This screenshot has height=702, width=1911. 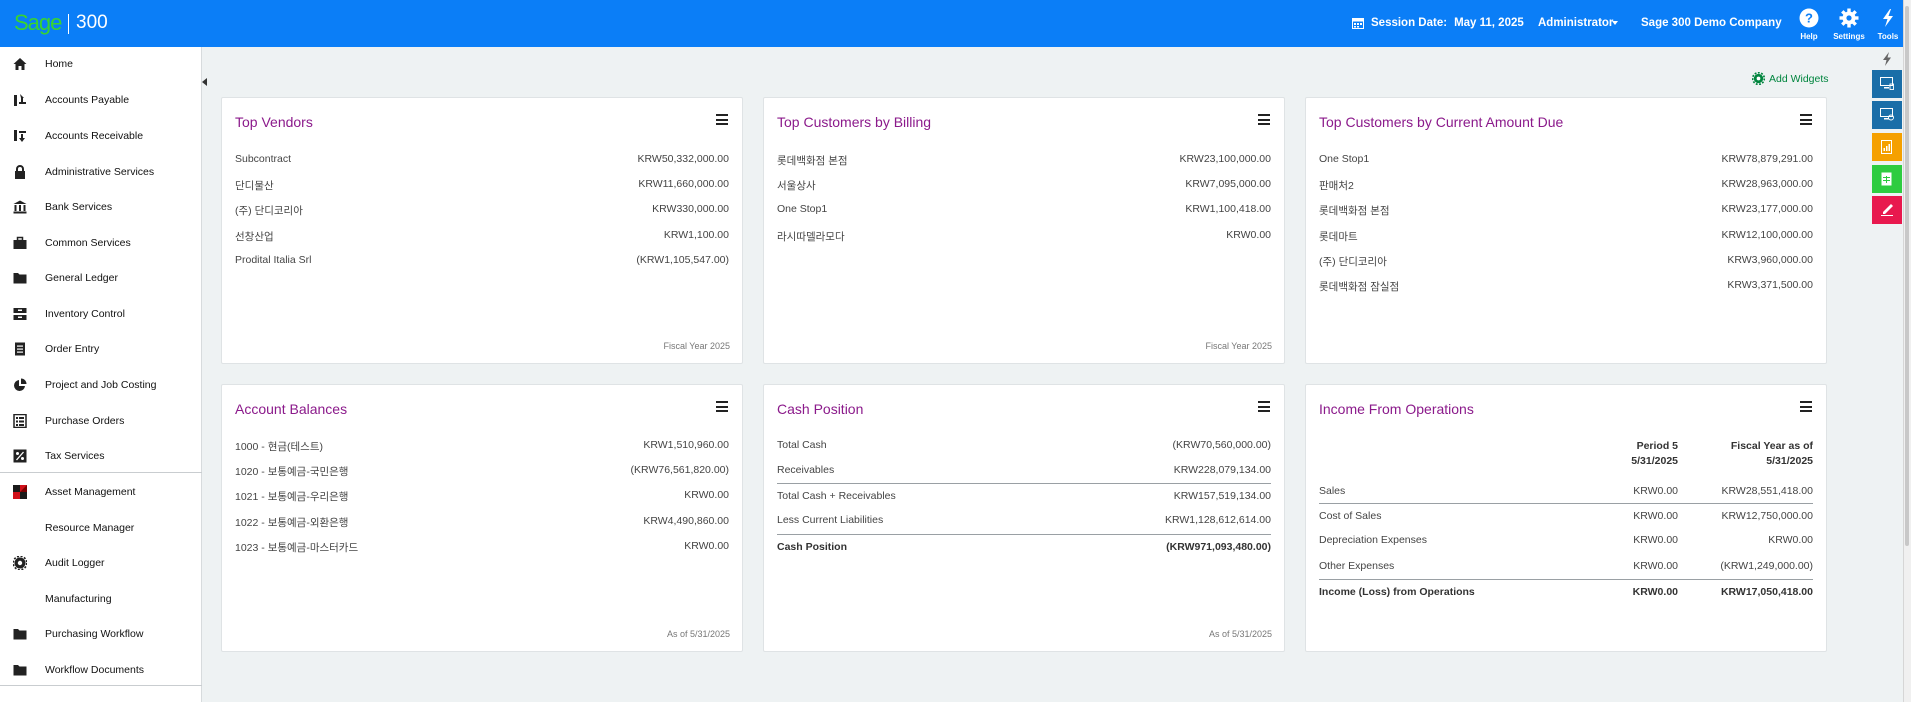 What do you see at coordinates (72, 349) in the screenshot?
I see `sidebar-item-label: Order Entry` at bounding box center [72, 349].